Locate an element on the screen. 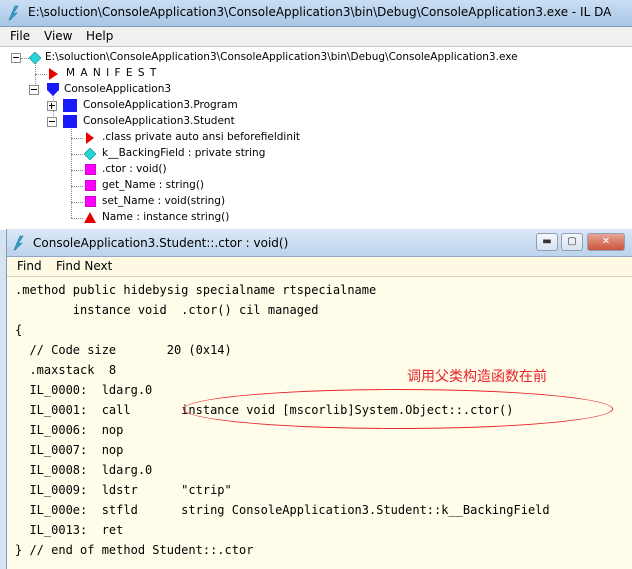 The width and height of the screenshot is (632, 569). tree-row-student-class: ConsoleApplication3.Student is located at coordinates (316, 122).